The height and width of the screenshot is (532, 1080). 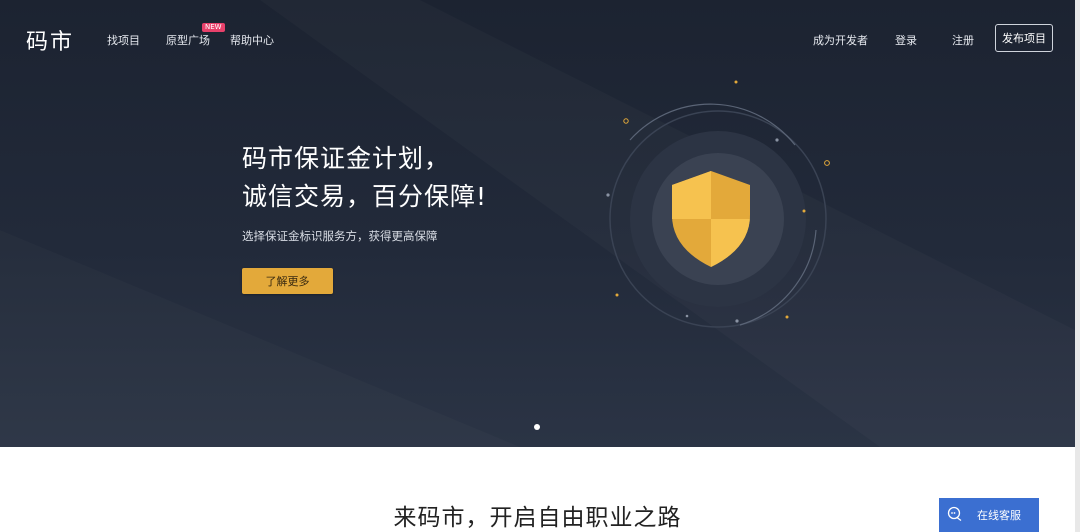 I want to click on nav-help-center: 帮助中心, so click(x=252, y=40).